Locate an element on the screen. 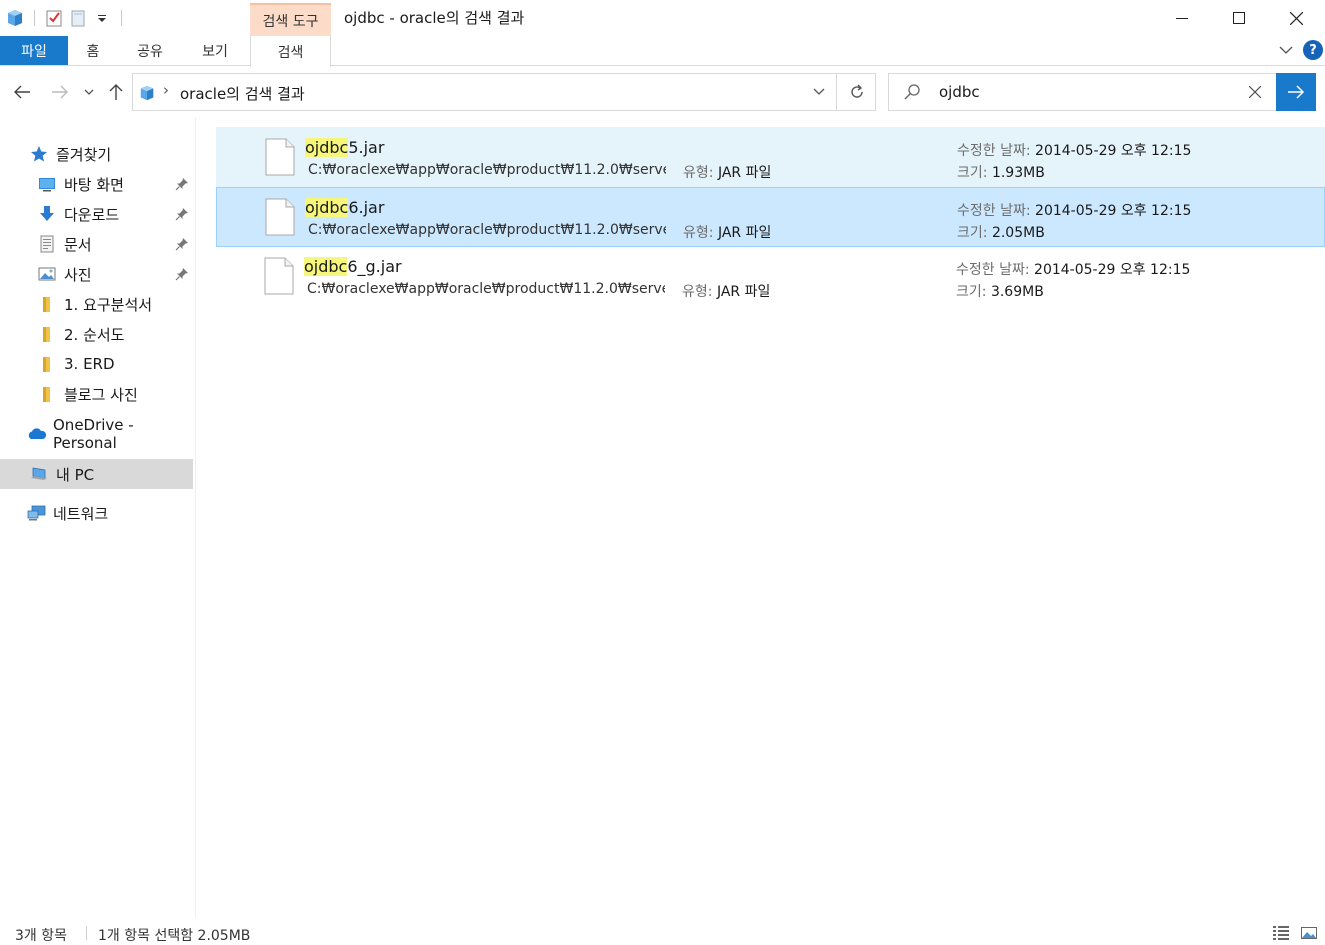  file-name: ojdbc6.jar is located at coordinates (344, 207).